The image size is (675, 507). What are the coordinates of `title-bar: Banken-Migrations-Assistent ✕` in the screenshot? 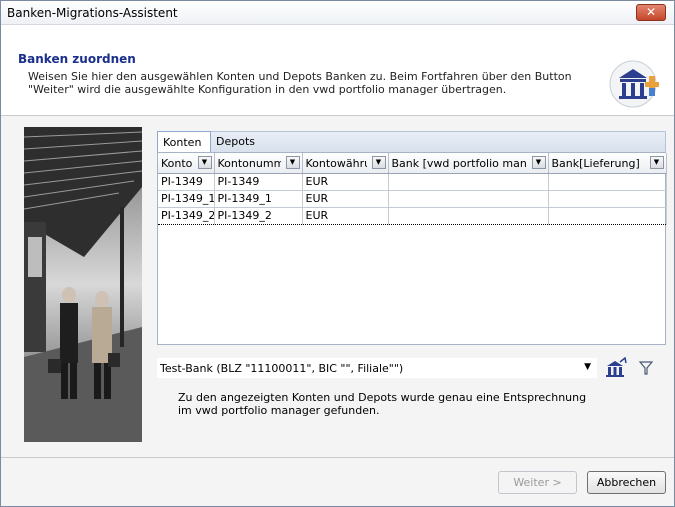 It's located at (337, 13).